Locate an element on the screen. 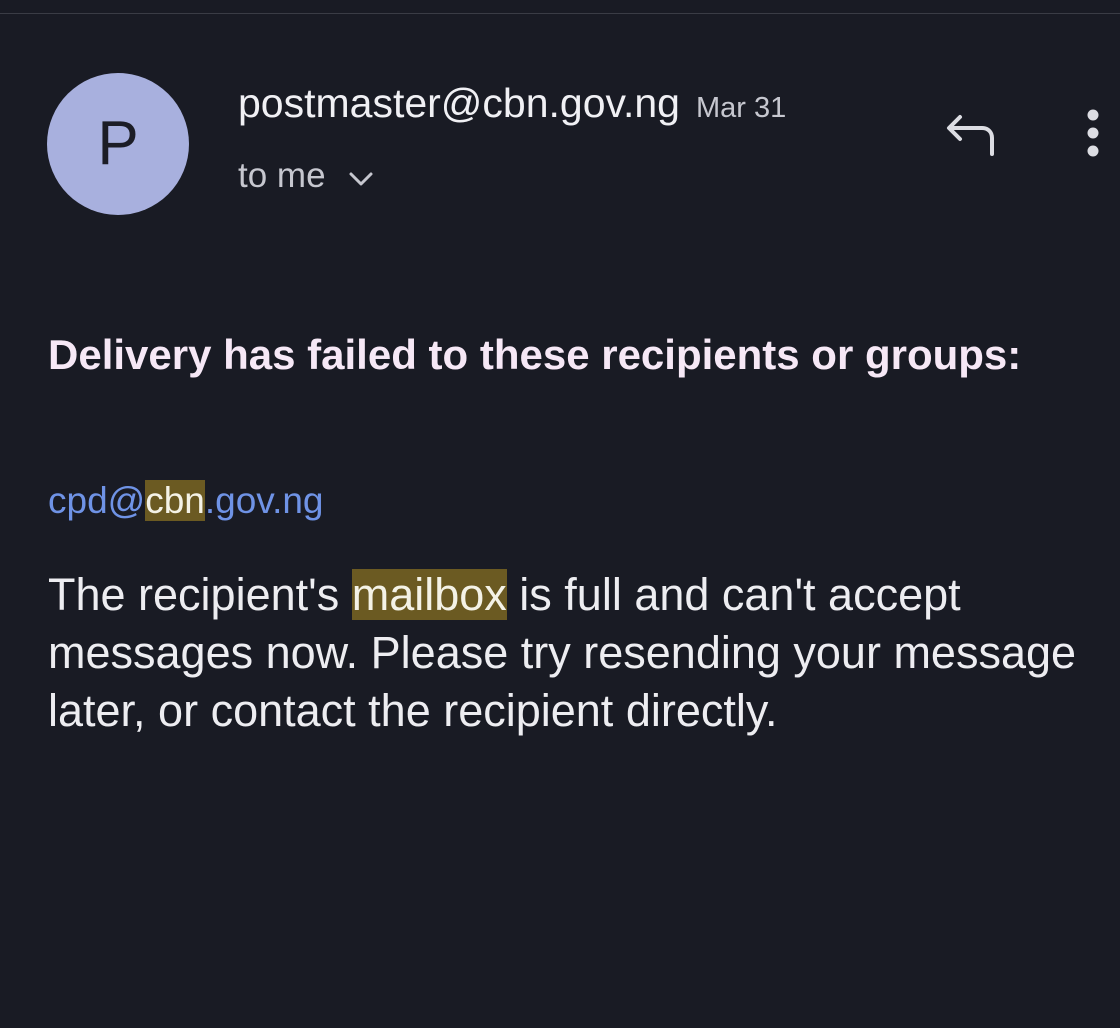 The height and width of the screenshot is (1028, 1120). address-prefix: cpd@ is located at coordinates (97, 500).